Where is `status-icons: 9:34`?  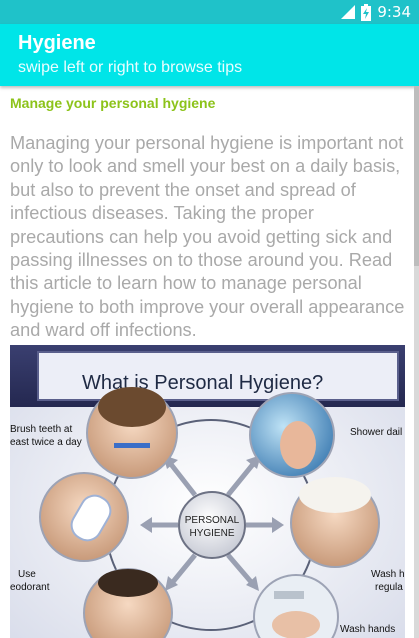 status-icons: 9:34 is located at coordinates (376, 12).